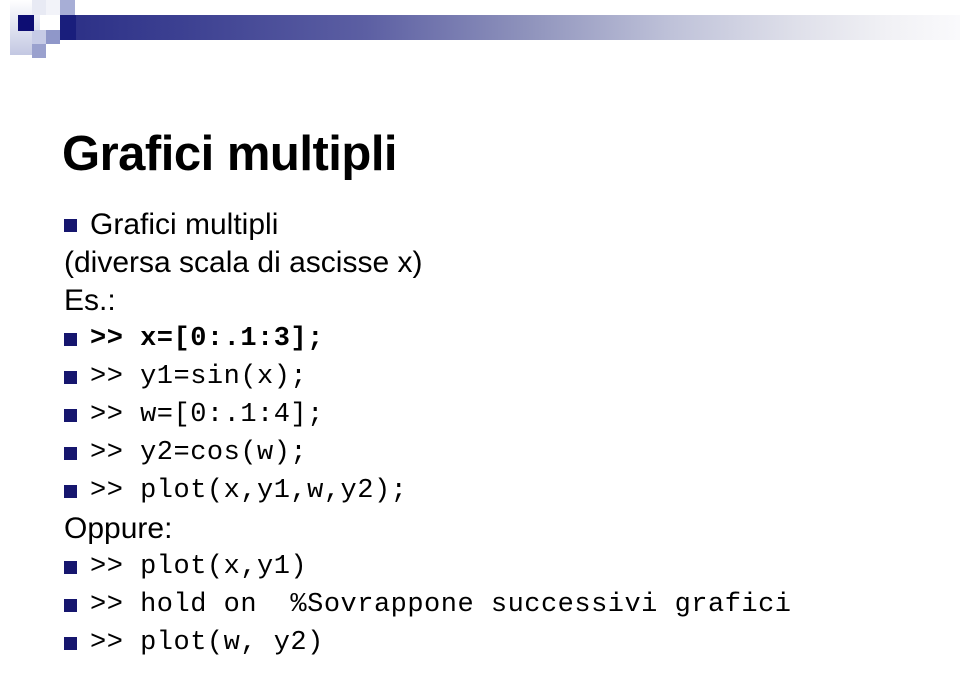  I want to click on body-line: >> w=[0:.1:4];, so click(508, 415).